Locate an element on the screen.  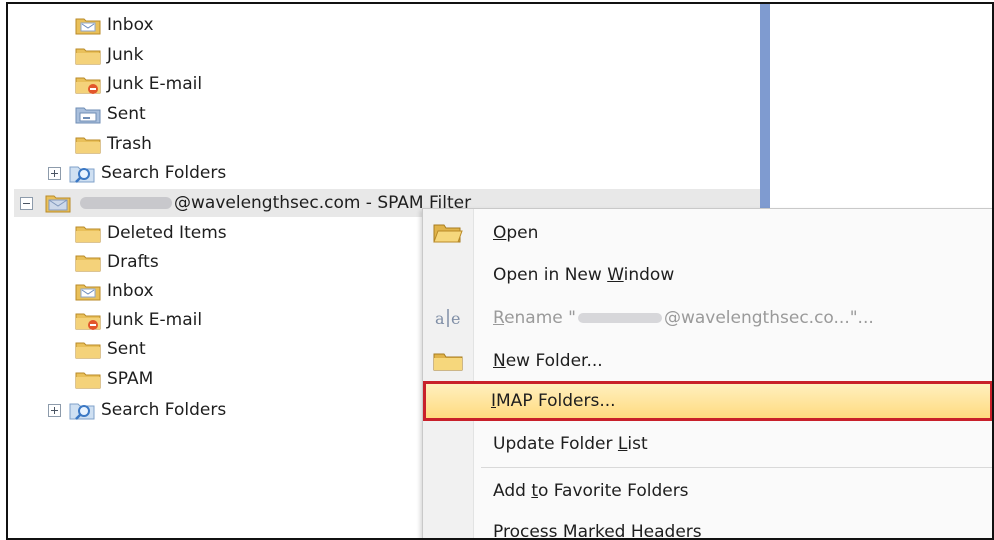
menu-item-add-to-favorites: Add to Favorite Folders is located at coordinates (708, 491).